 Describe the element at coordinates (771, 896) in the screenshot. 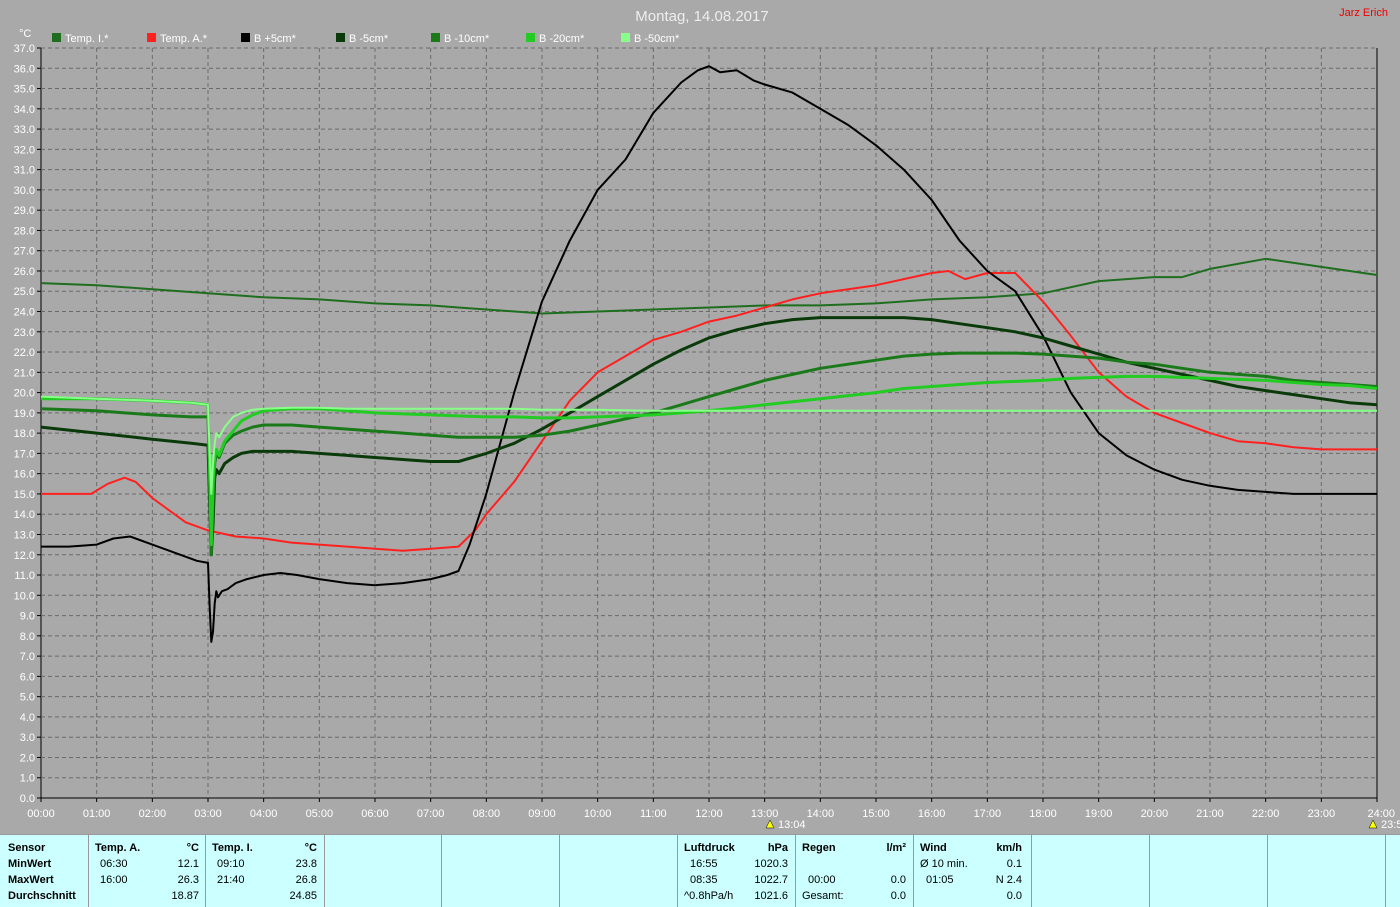

I see `pressure-current: 1021.6` at that location.